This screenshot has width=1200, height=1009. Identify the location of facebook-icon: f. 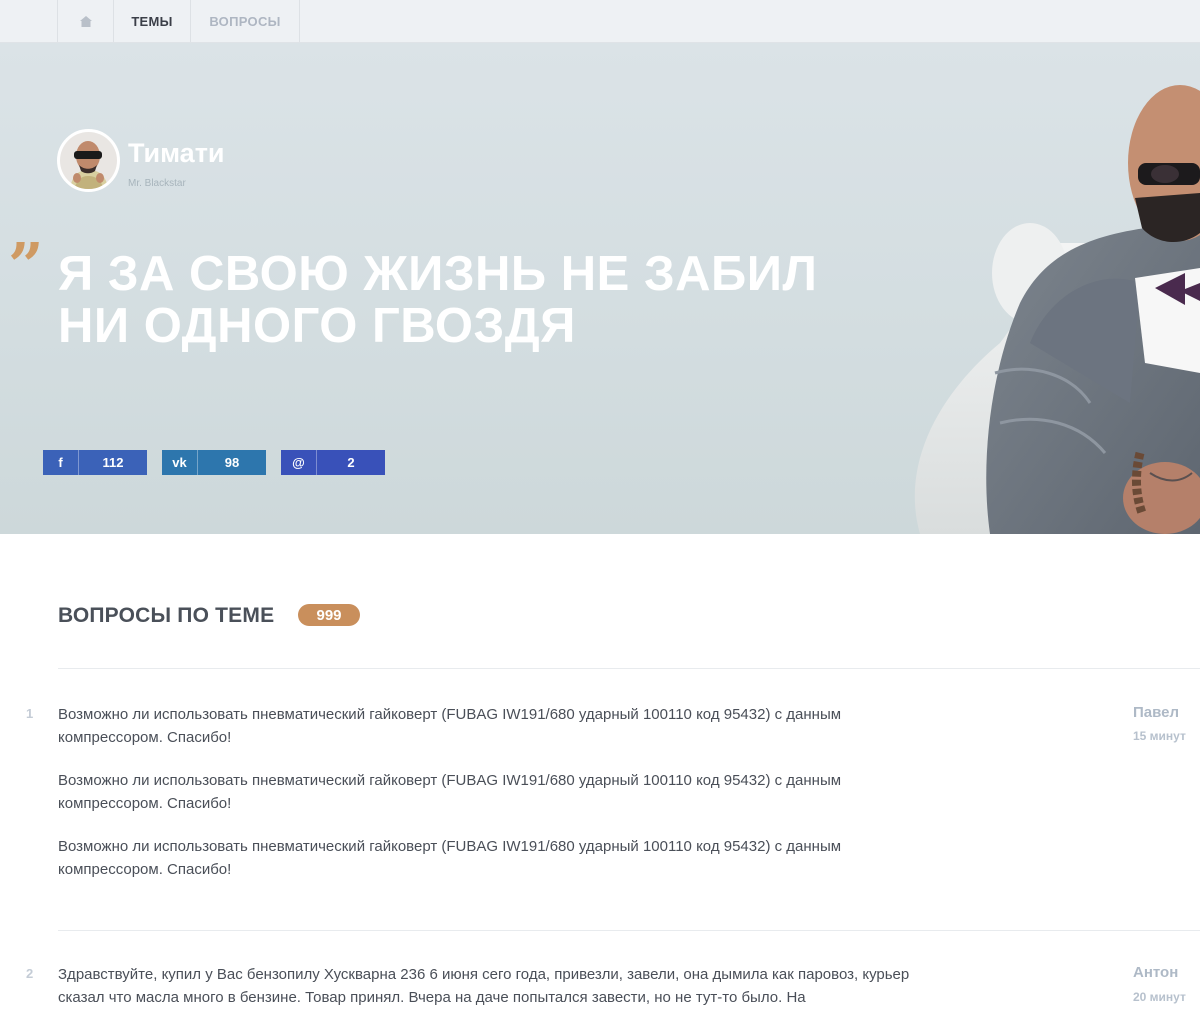
(61, 462).